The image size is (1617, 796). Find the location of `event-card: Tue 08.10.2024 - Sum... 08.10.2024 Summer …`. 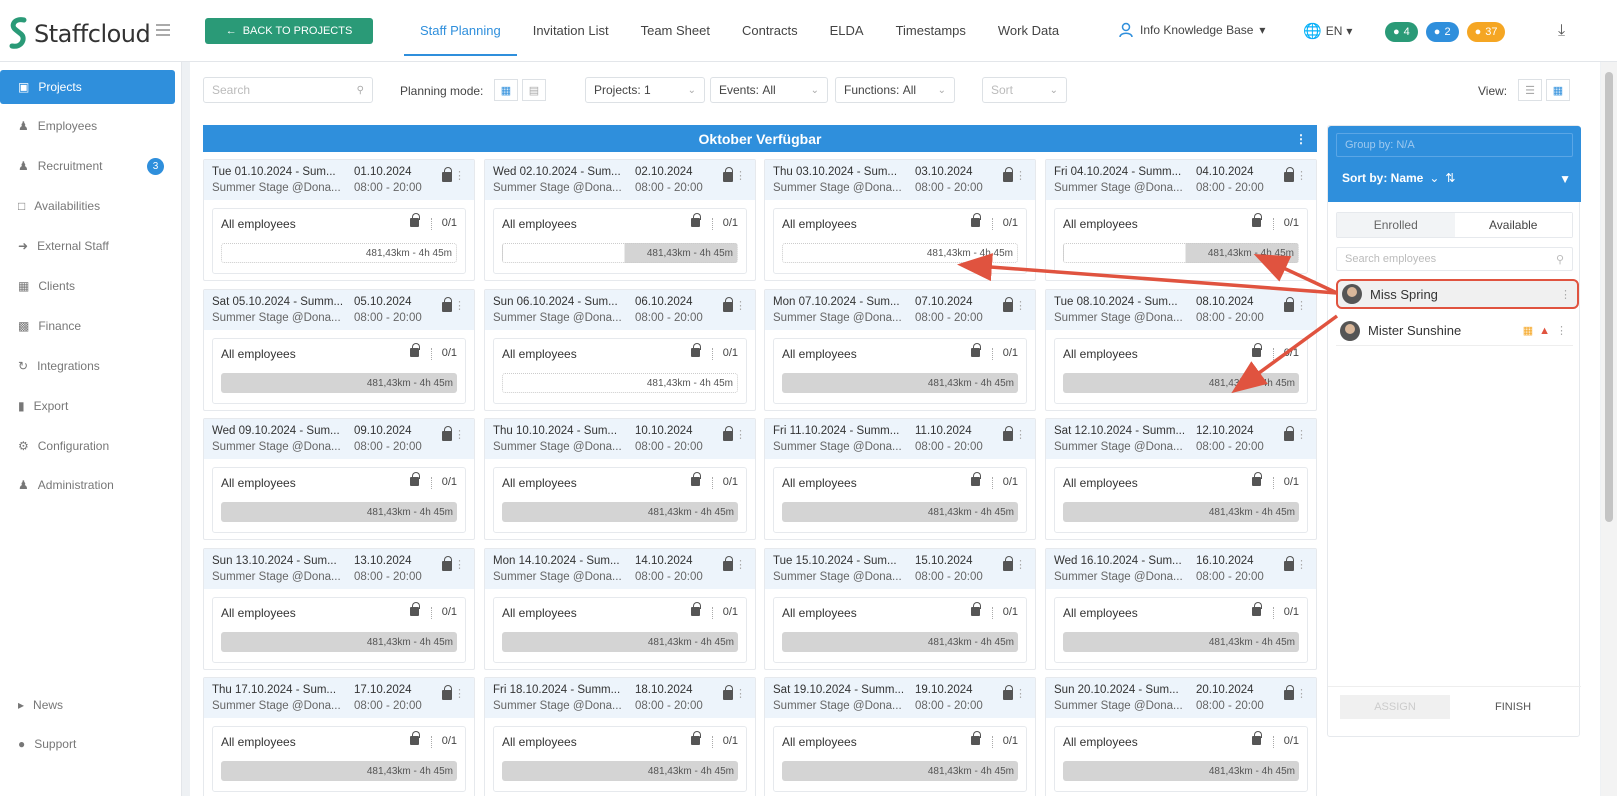

event-card: Tue 08.10.2024 - Sum... 08.10.2024 Summer … is located at coordinates (1181, 350).